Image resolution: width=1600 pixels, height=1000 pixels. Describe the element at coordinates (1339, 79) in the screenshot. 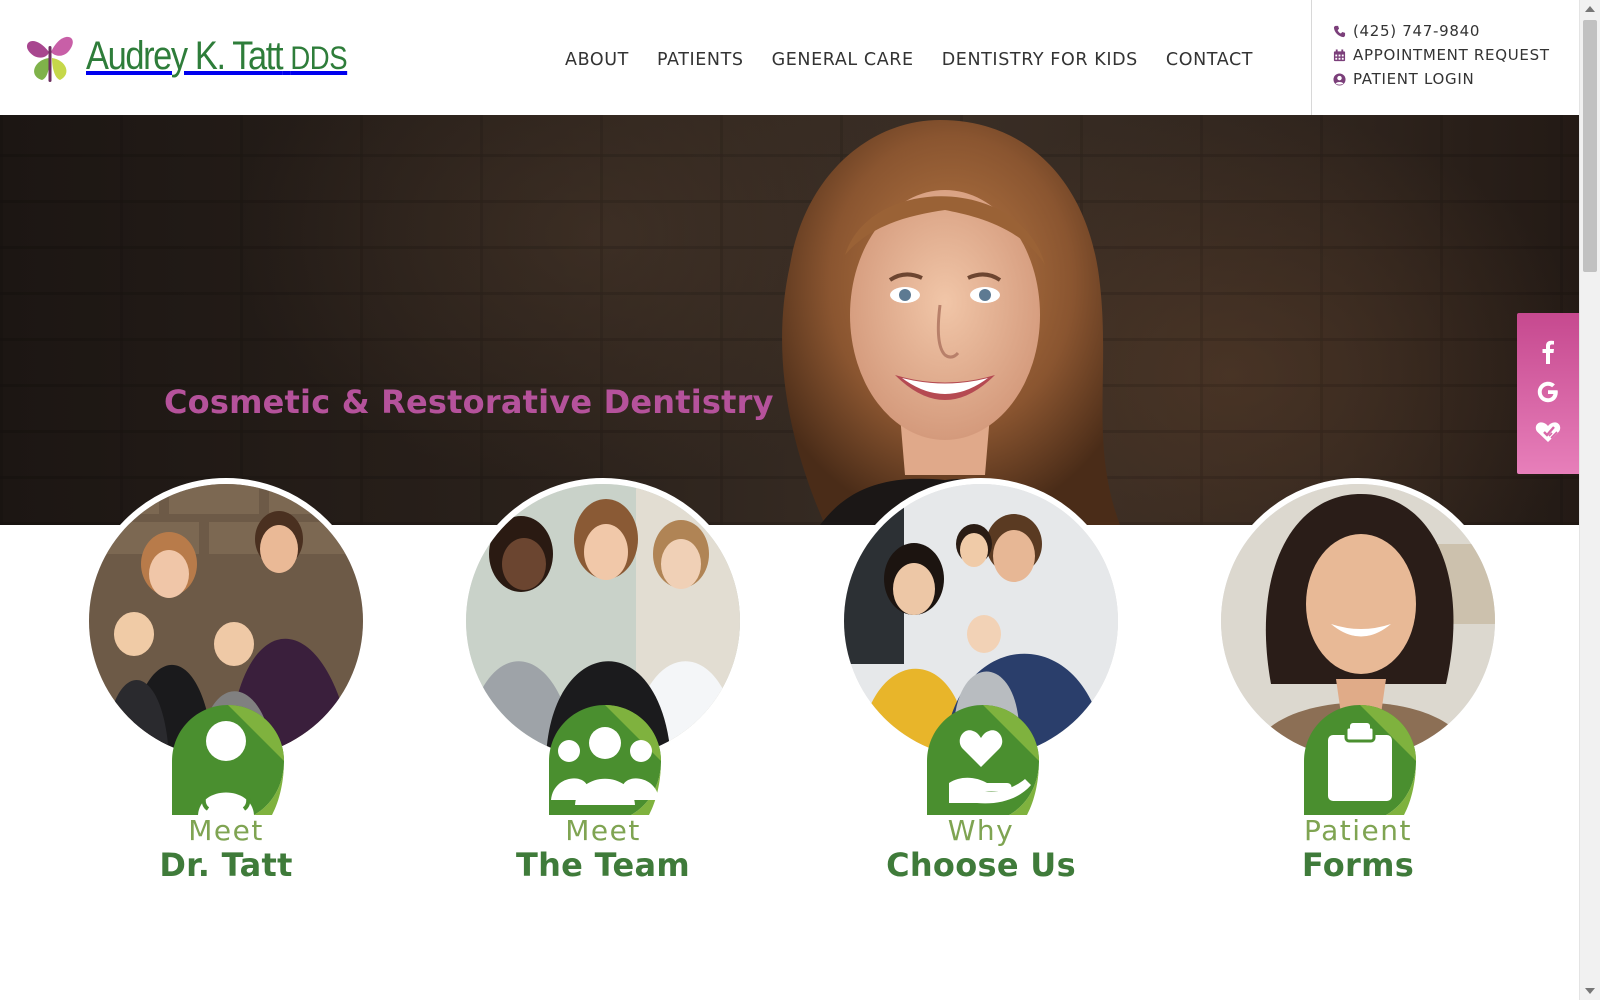

I see `user-circle-icon` at that location.